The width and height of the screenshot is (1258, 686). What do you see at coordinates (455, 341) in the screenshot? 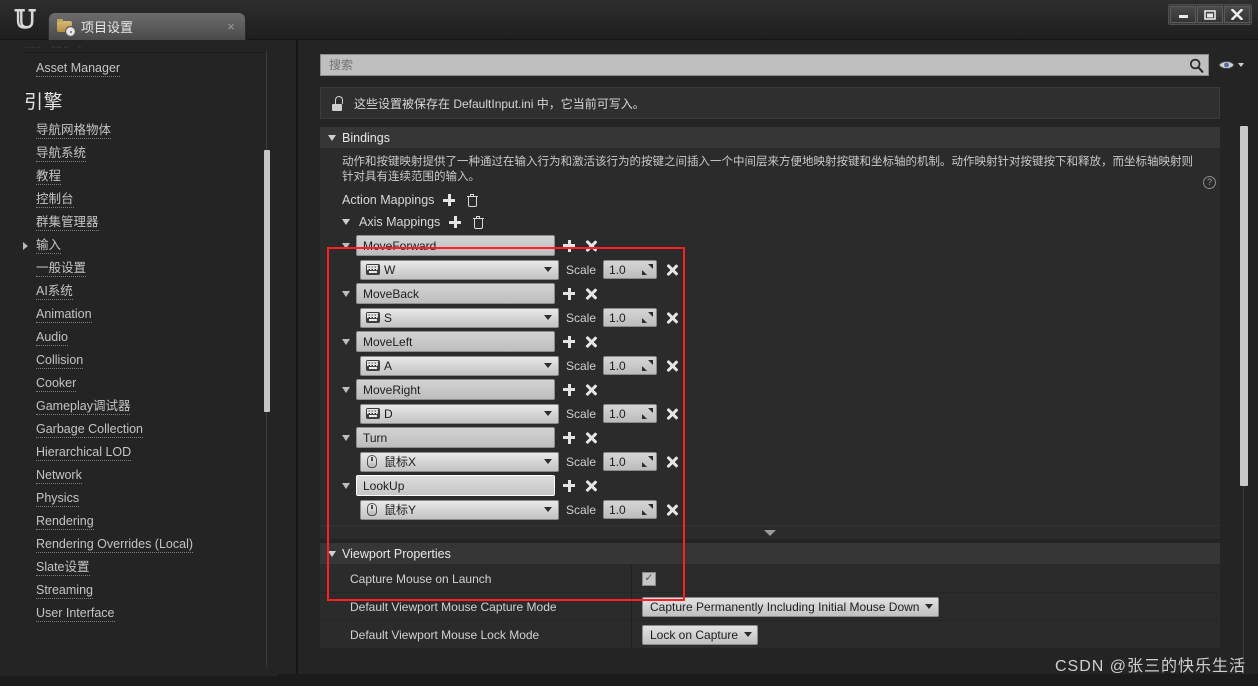
I see `axis-name-input: MoveLeft` at bounding box center [455, 341].